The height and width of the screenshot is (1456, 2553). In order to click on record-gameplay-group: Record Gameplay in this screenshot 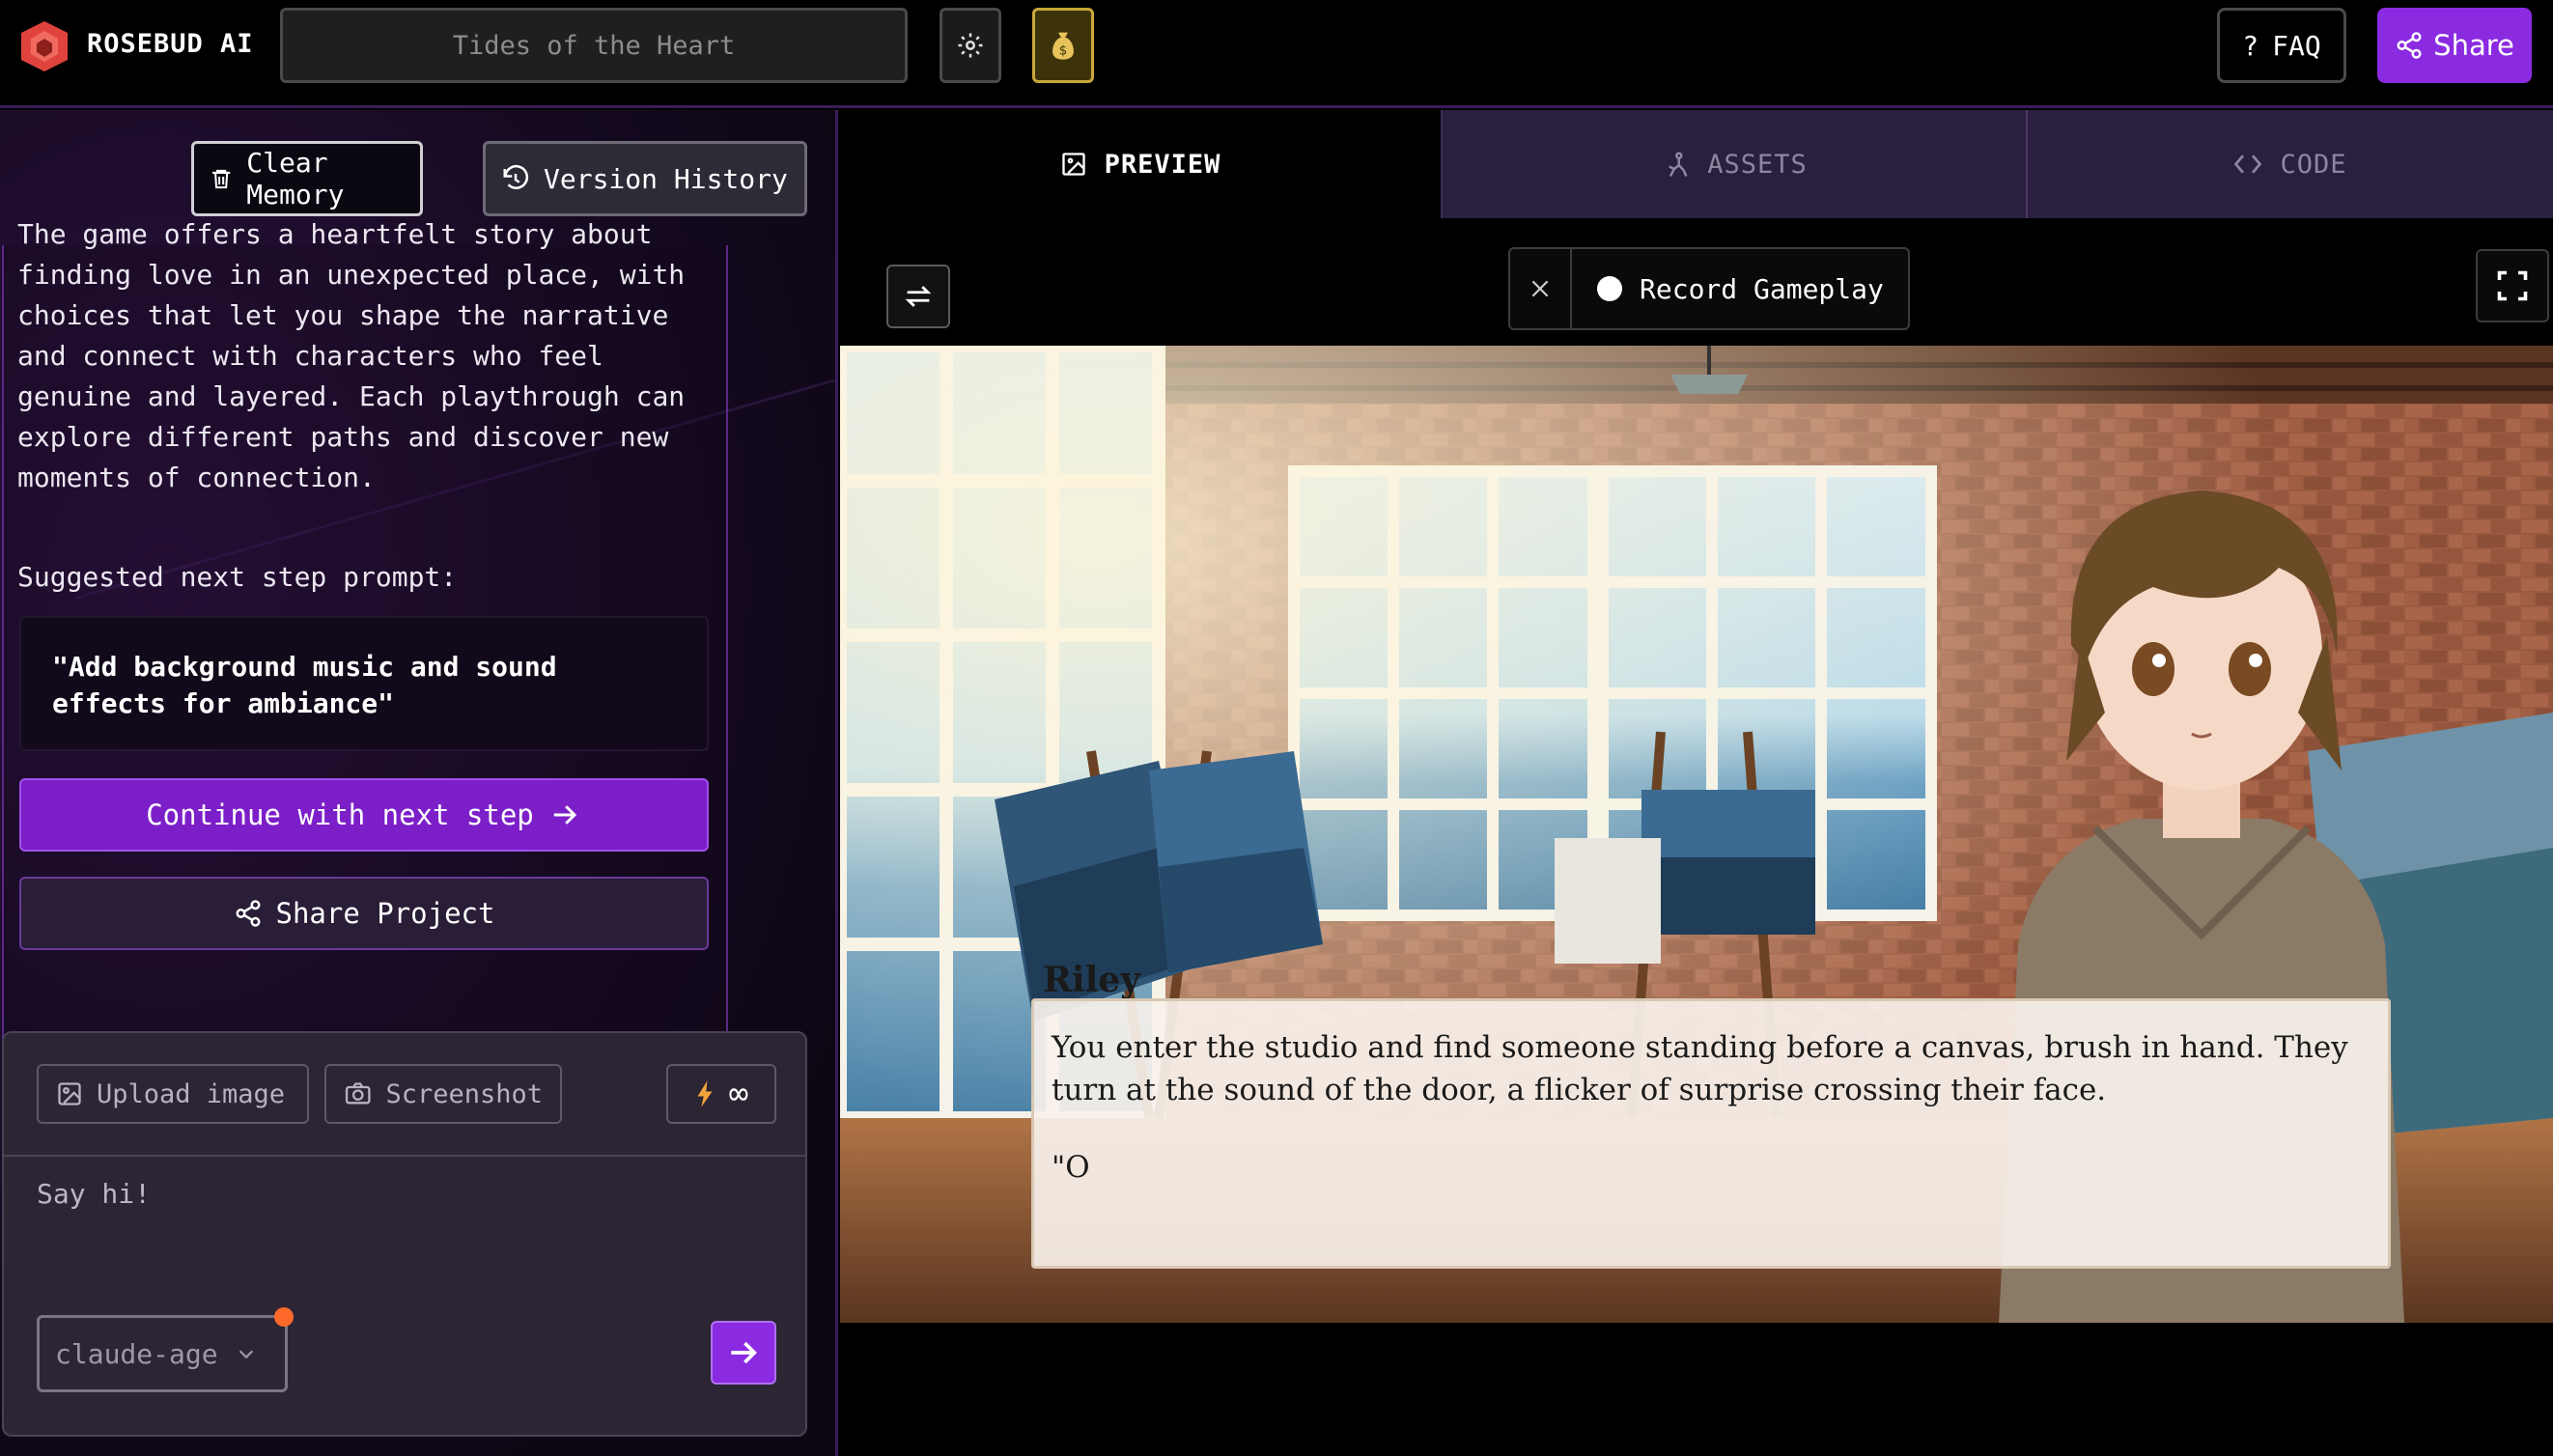, I will do `click(1709, 288)`.